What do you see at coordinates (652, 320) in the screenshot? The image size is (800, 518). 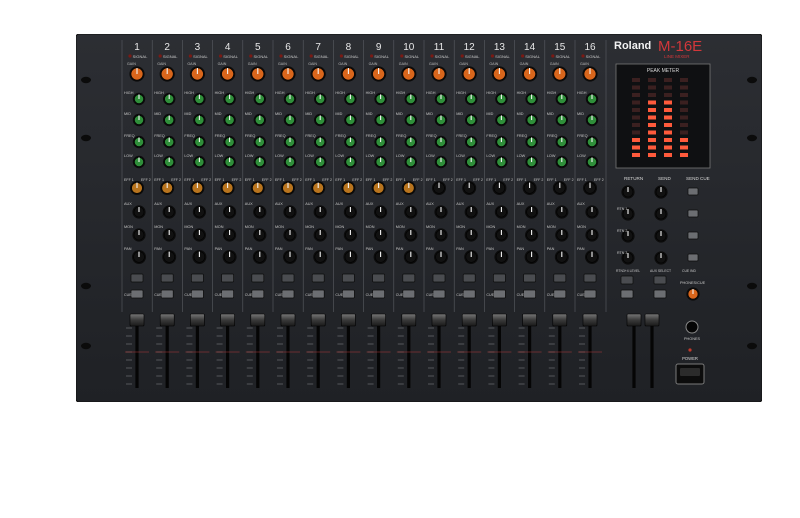 I see `master-fader` at bounding box center [652, 320].